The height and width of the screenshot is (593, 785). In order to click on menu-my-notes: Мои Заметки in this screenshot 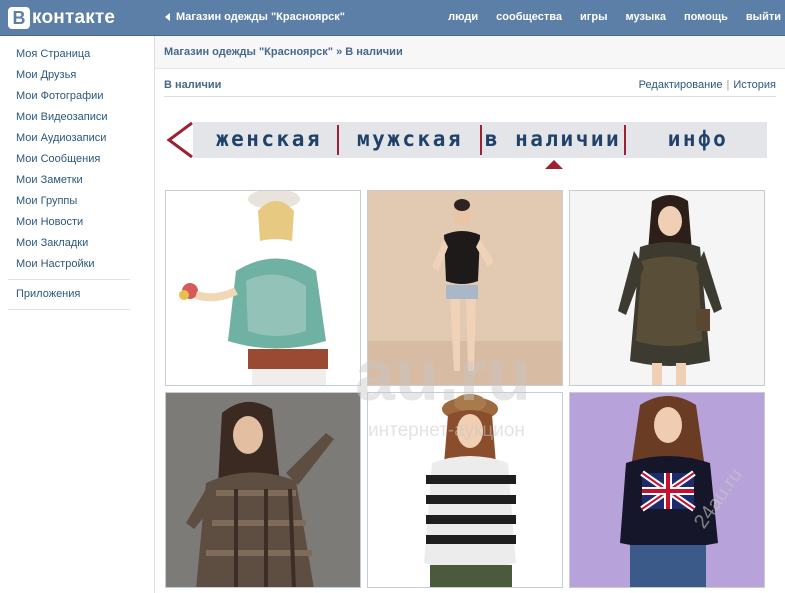, I will do `click(69, 180)`.